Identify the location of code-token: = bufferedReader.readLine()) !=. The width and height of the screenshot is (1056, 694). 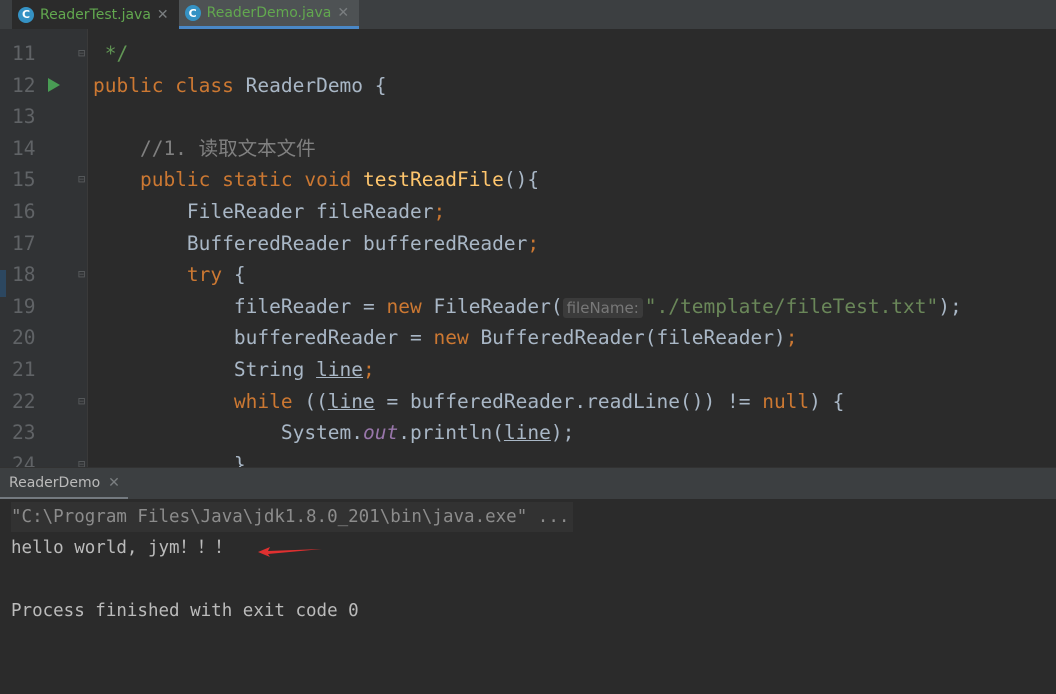
(568, 401).